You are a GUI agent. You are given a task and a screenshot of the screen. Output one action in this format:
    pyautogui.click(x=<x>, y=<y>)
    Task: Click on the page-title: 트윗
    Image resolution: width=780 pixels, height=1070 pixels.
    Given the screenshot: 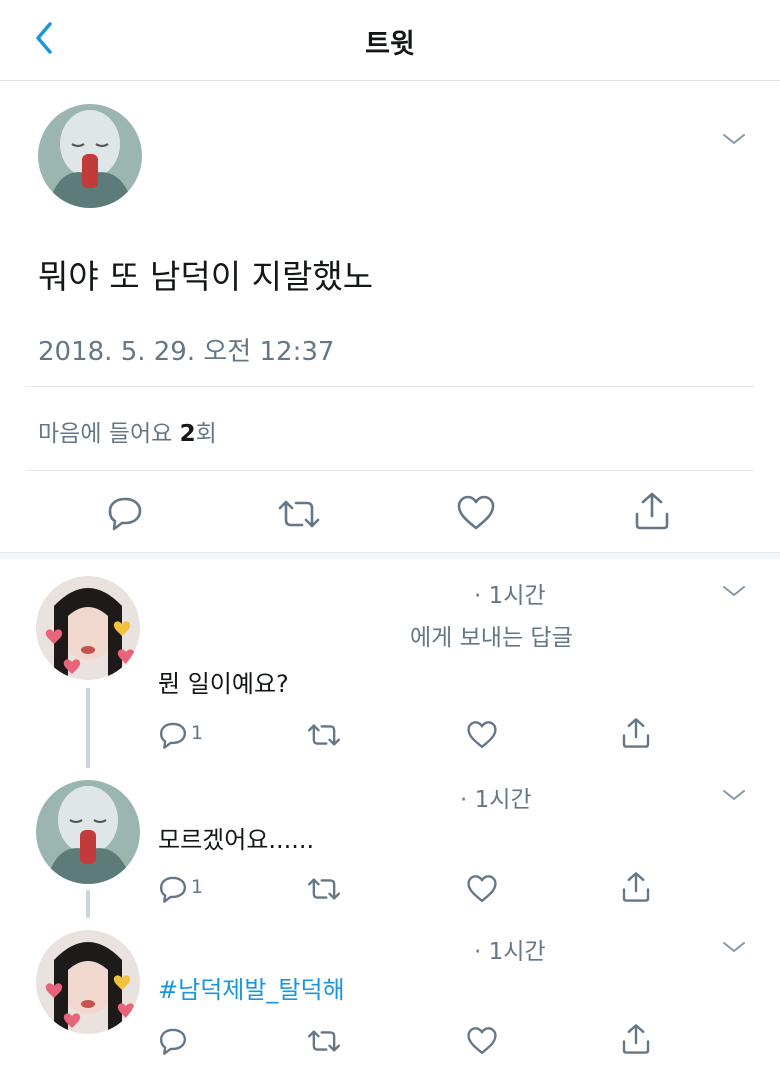 What is the action you would take?
    pyautogui.click(x=390, y=44)
    